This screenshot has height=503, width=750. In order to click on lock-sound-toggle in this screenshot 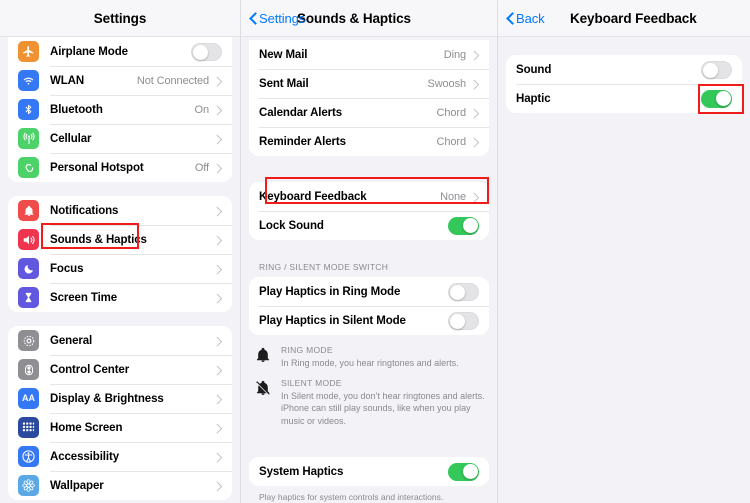, I will do `click(463, 225)`.